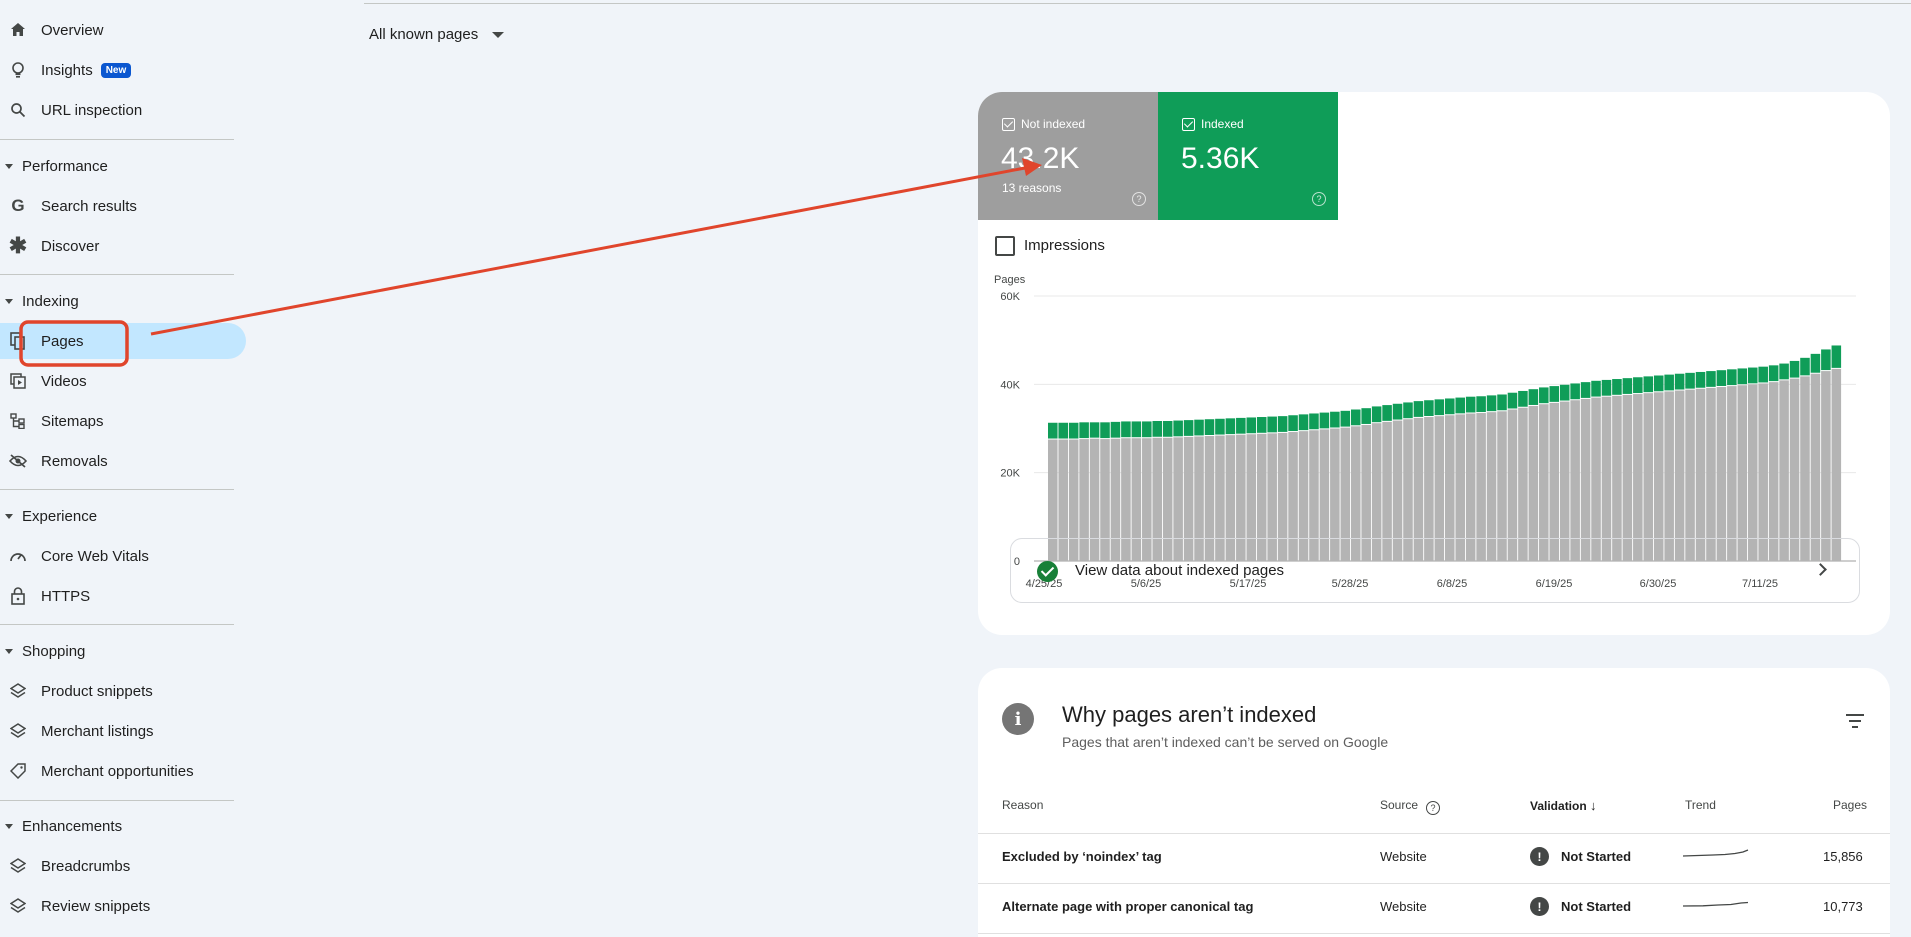  What do you see at coordinates (61, 826) in the screenshot?
I see `section-enhancements: Enhancements` at bounding box center [61, 826].